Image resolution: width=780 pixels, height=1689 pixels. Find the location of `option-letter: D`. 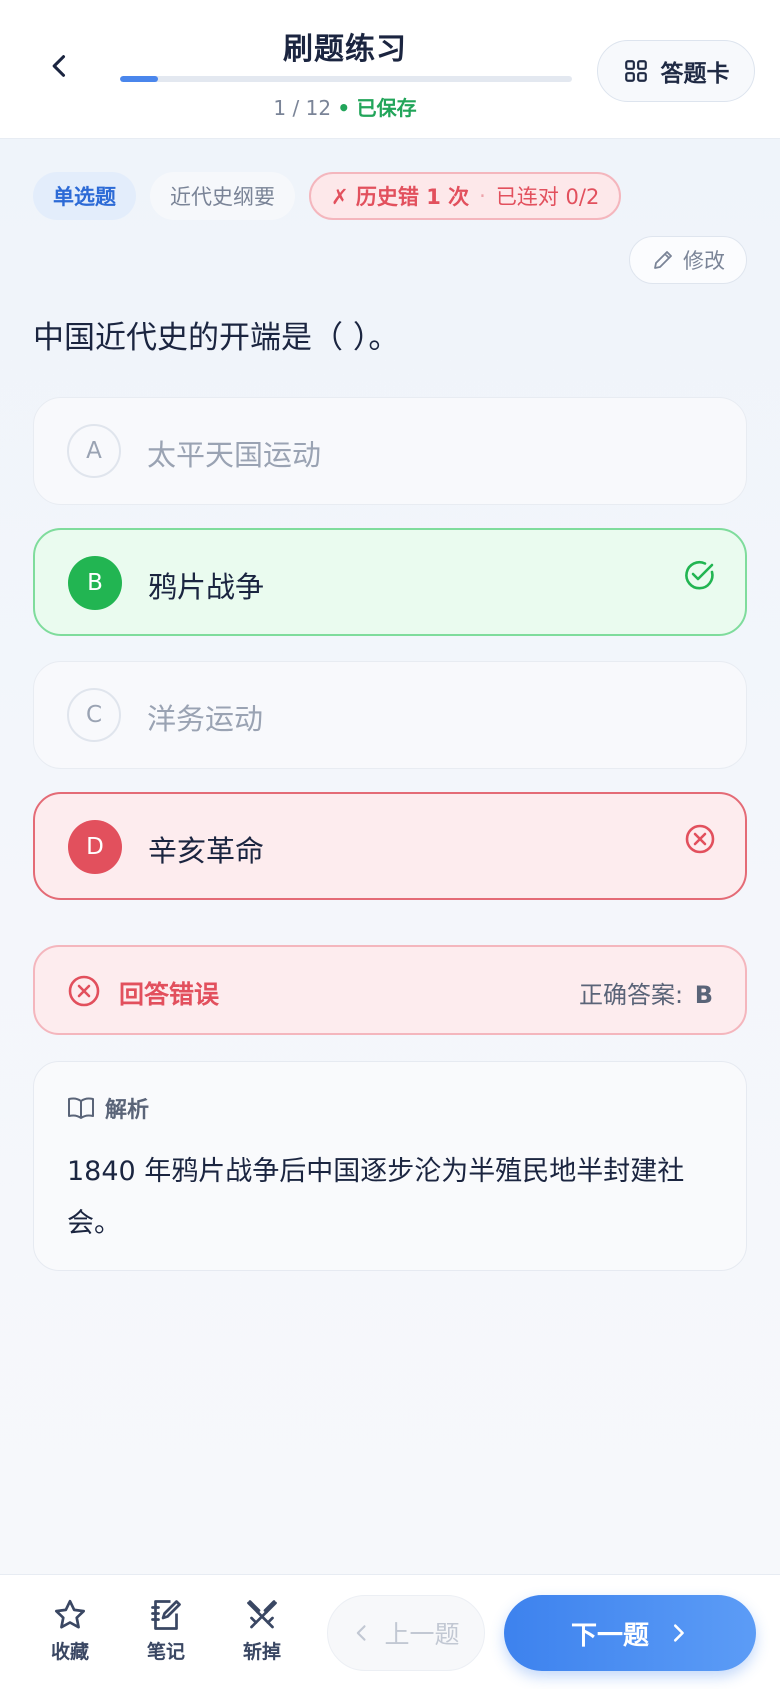

option-letter: D is located at coordinates (95, 847).